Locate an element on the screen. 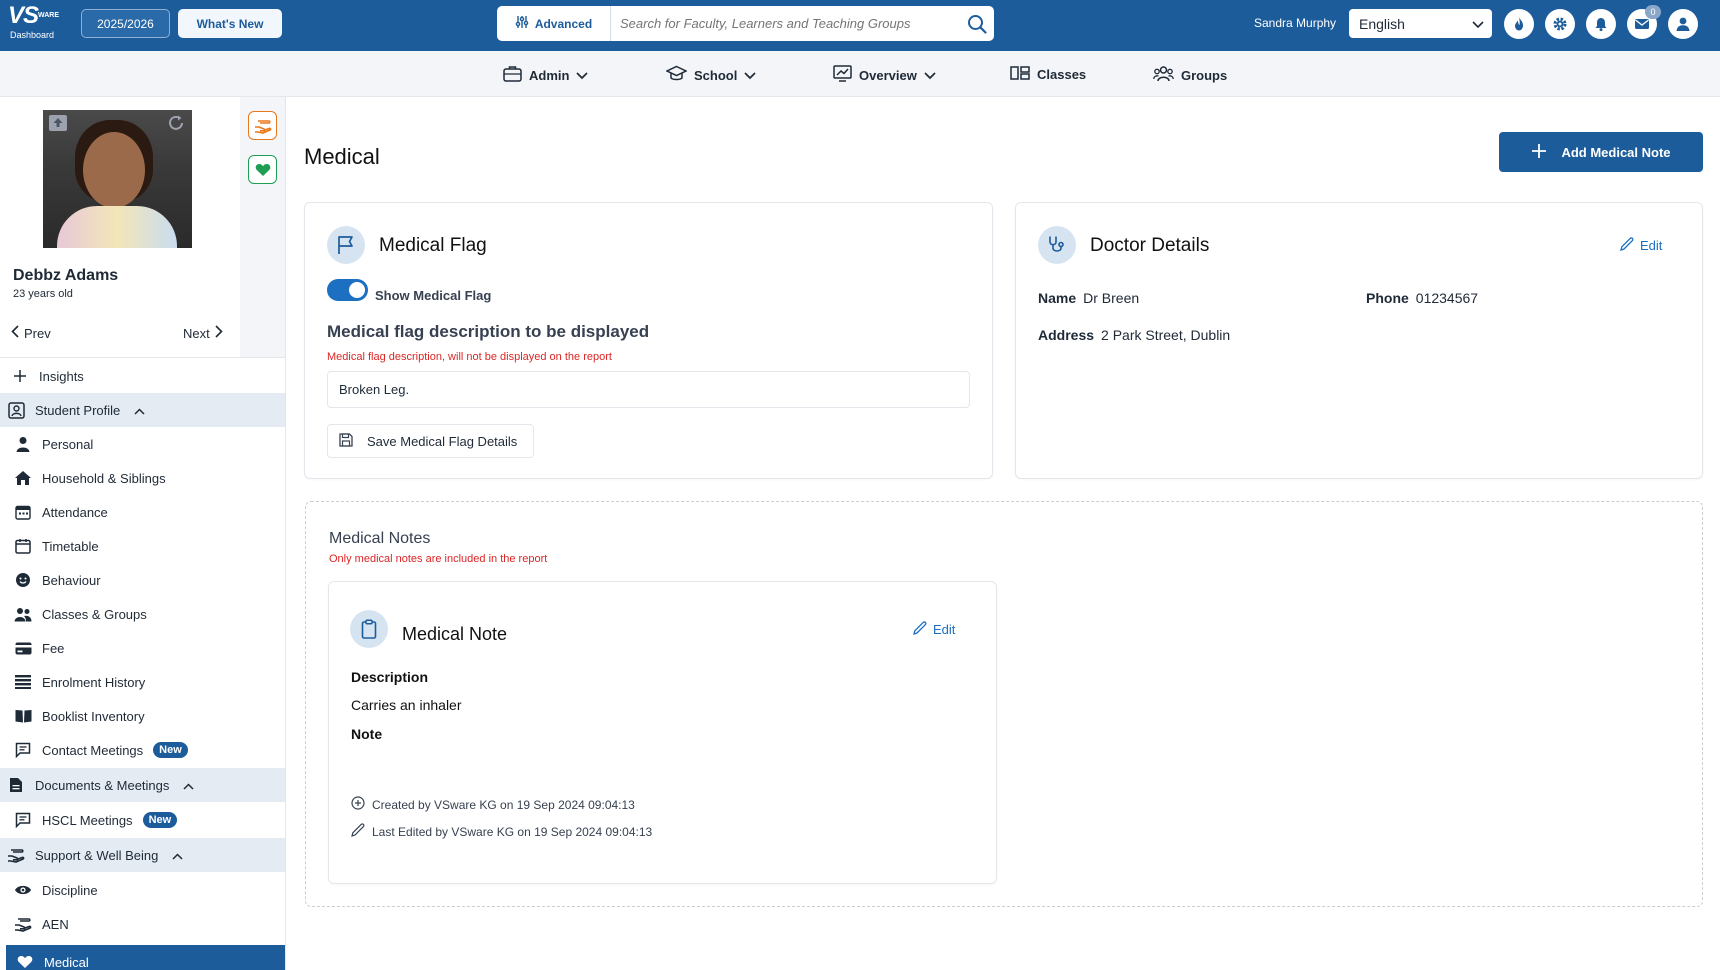 This screenshot has height=970, width=1720. sidebar-item-label: Insights is located at coordinates (61, 376).